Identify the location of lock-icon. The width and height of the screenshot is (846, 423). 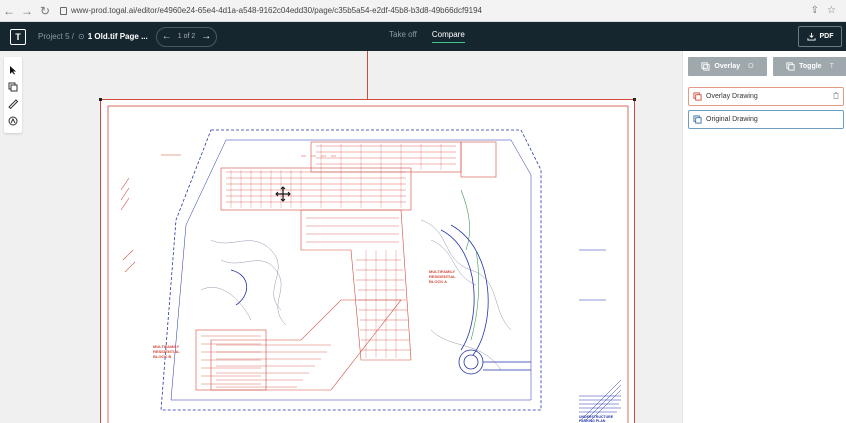
(63, 10).